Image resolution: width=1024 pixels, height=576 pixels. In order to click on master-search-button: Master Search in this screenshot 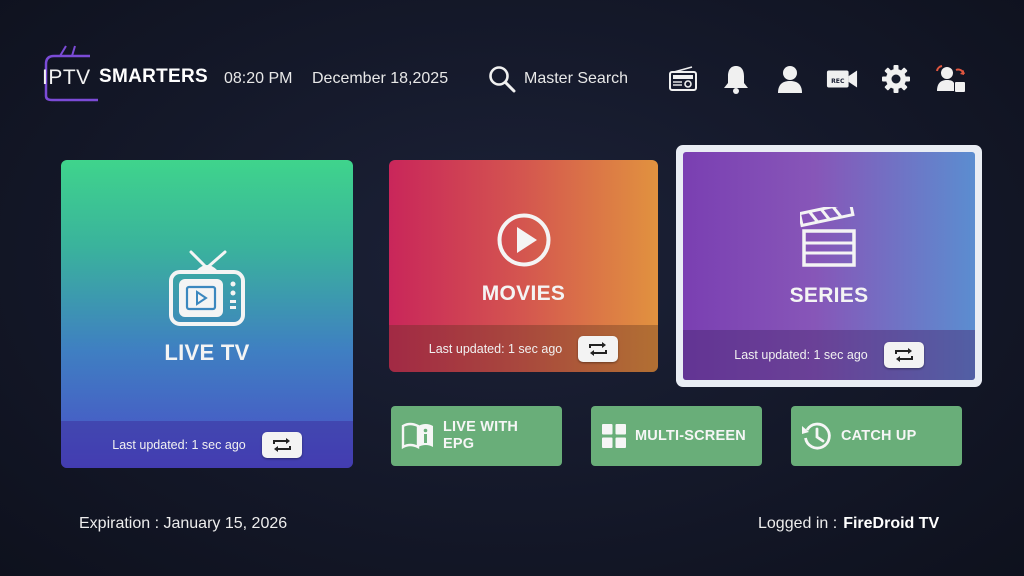, I will do `click(558, 79)`.